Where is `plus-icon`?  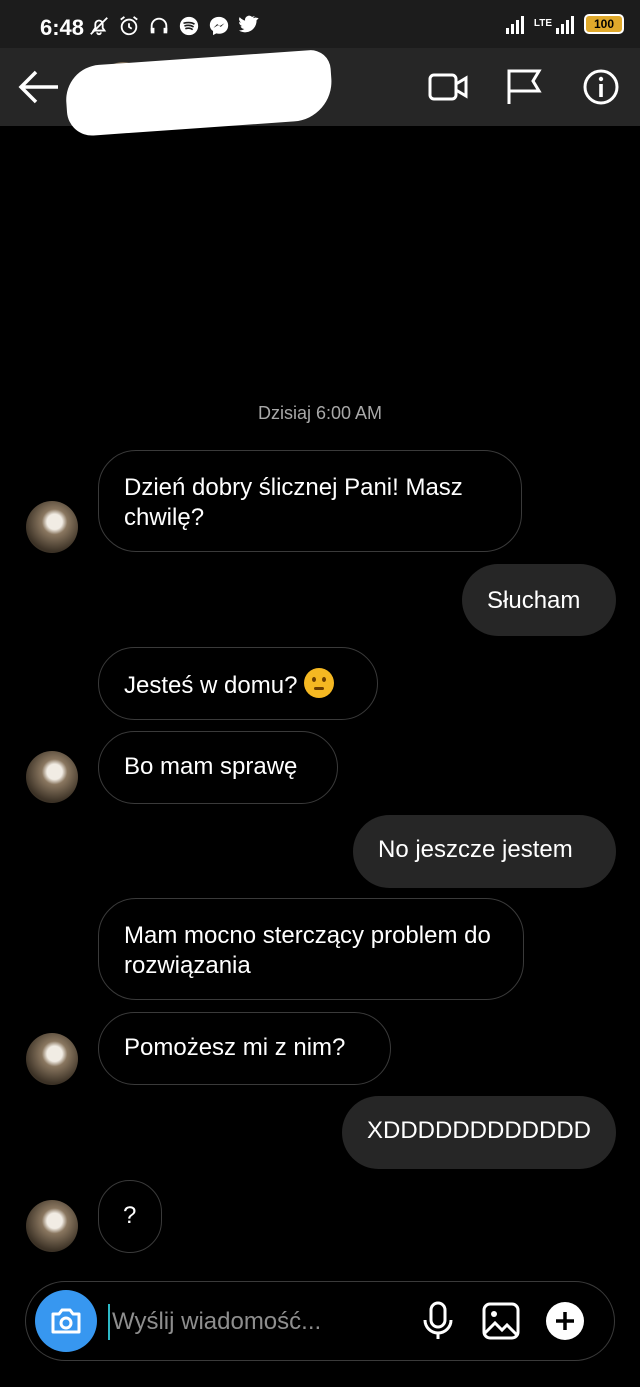 plus-icon is located at coordinates (565, 1321).